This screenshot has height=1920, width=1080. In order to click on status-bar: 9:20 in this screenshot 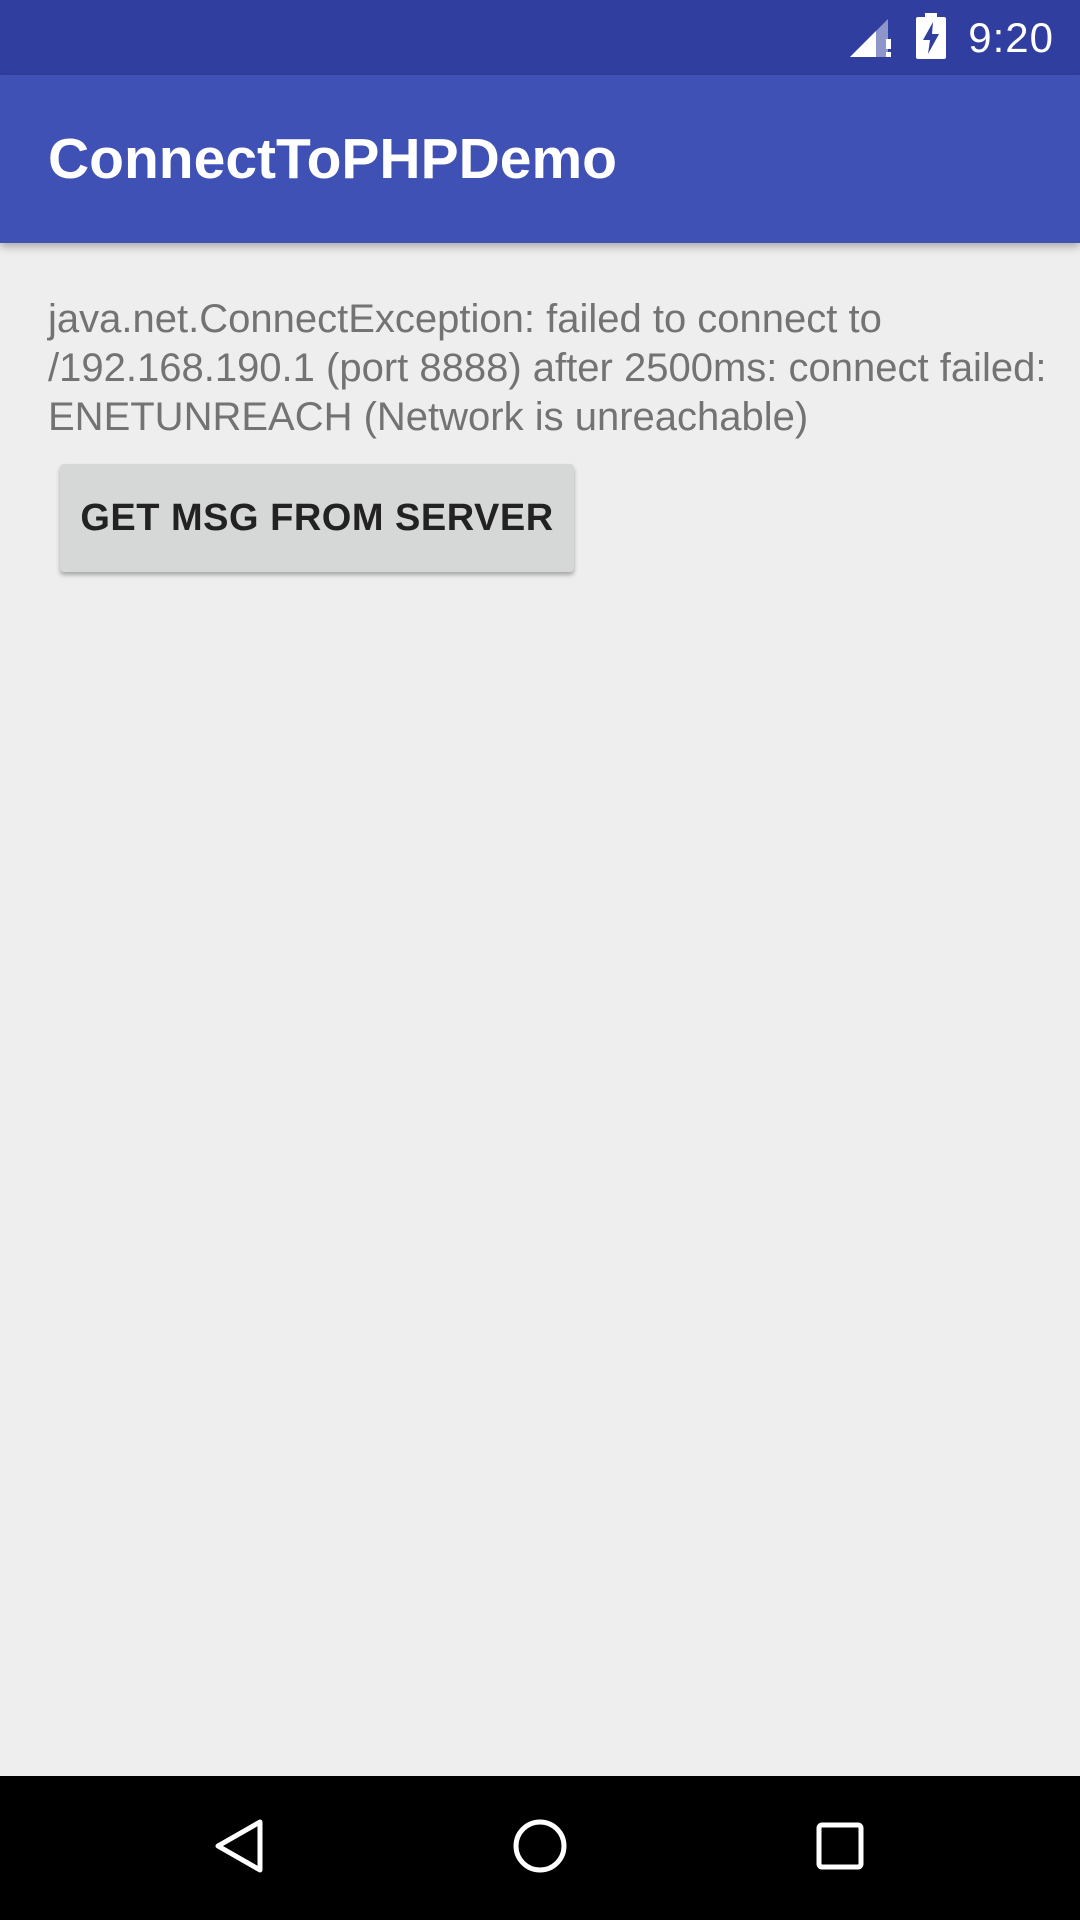, I will do `click(540, 37)`.